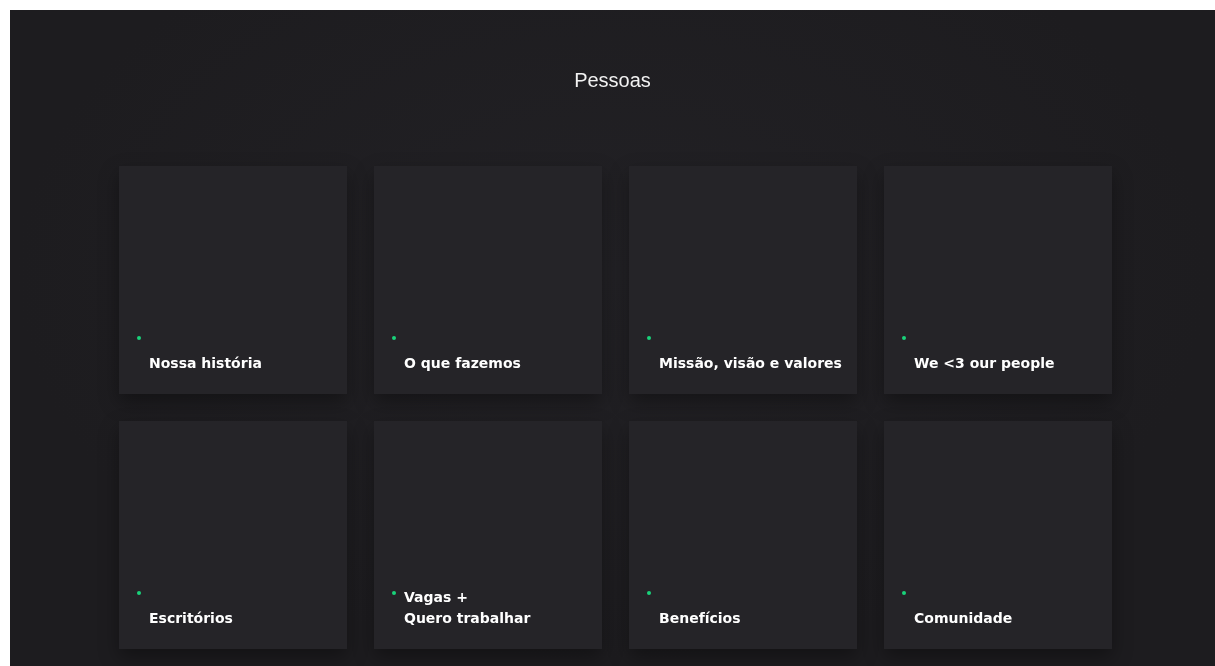 This screenshot has height=666, width=1215. I want to click on category-card: Benefícios, so click(743, 535).